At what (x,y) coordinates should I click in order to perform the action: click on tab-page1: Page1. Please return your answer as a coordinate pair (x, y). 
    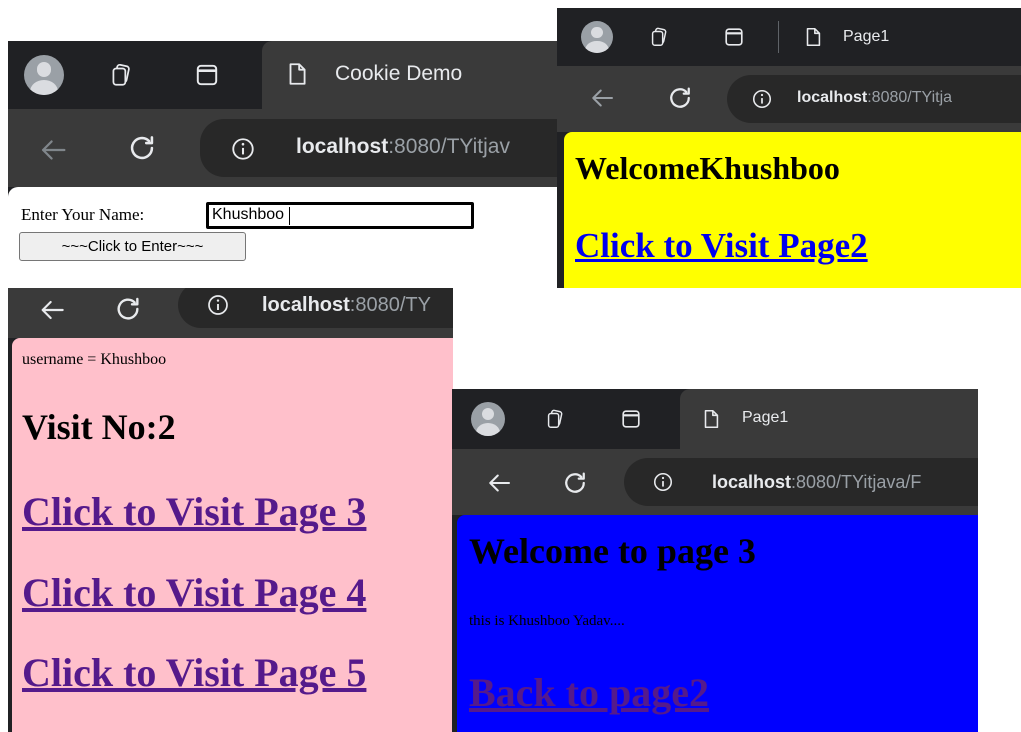
    Looking at the image, I should click on (829, 419).